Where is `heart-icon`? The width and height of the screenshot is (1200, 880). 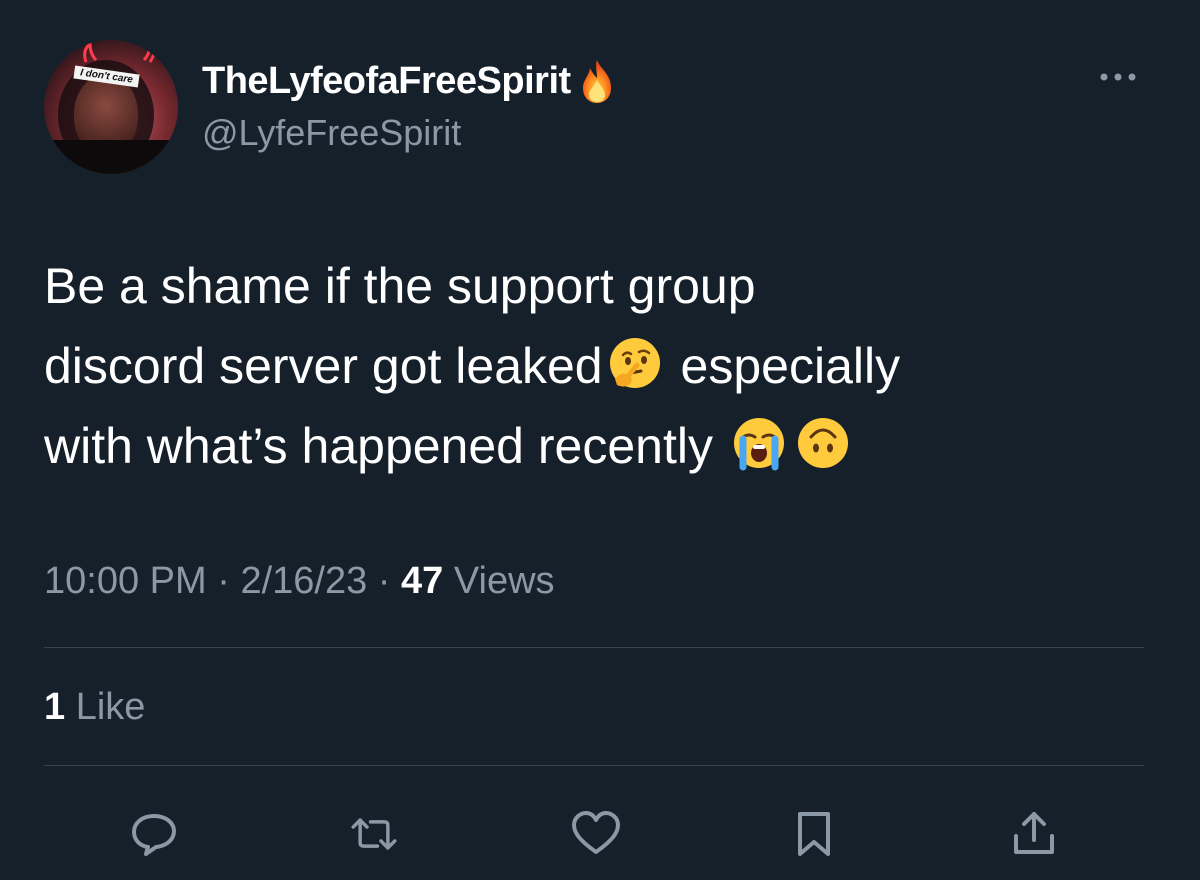
heart-icon is located at coordinates (596, 832).